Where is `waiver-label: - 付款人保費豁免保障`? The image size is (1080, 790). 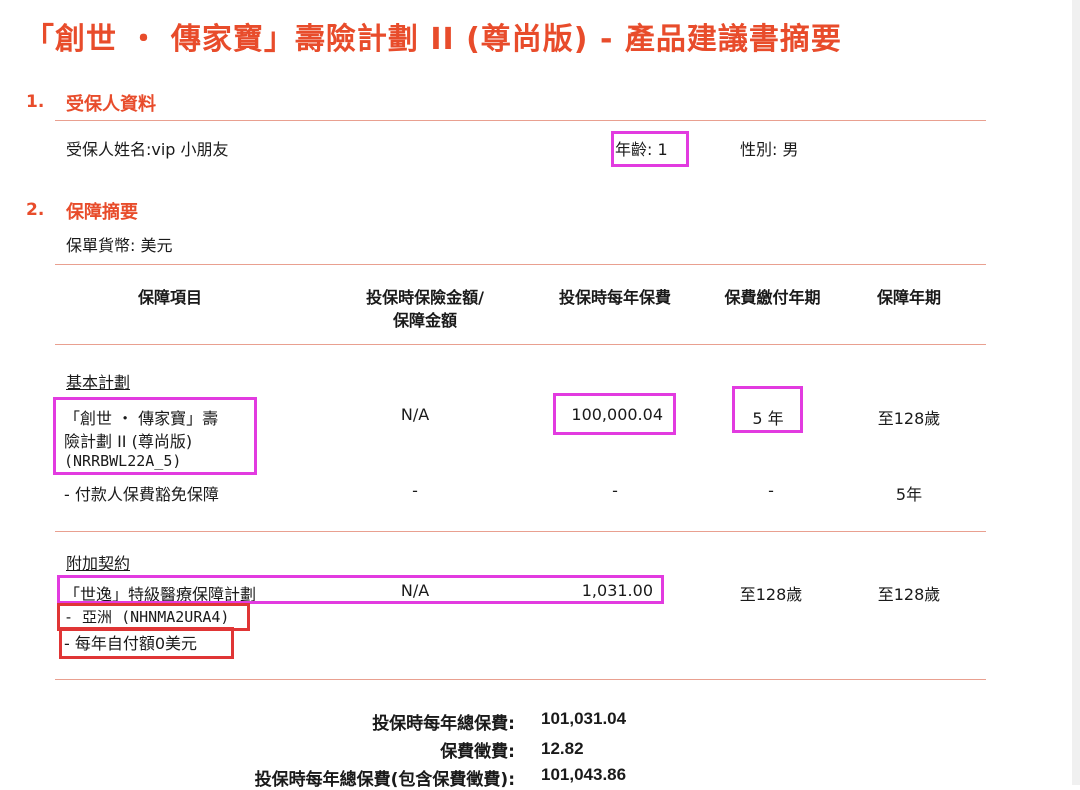 waiver-label: - 付款人保費豁免保障 is located at coordinates (141, 494).